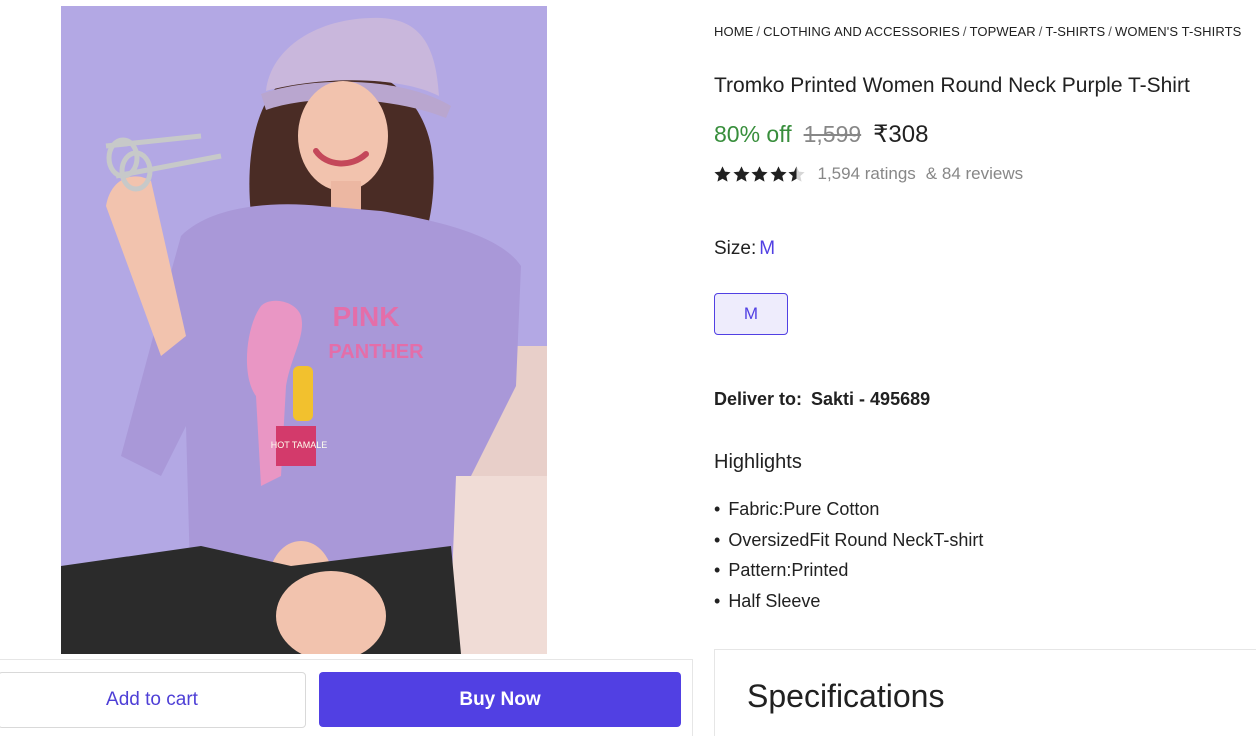 The width and height of the screenshot is (1256, 736). I want to click on deliver-to-label: Deliver to:, so click(758, 399).